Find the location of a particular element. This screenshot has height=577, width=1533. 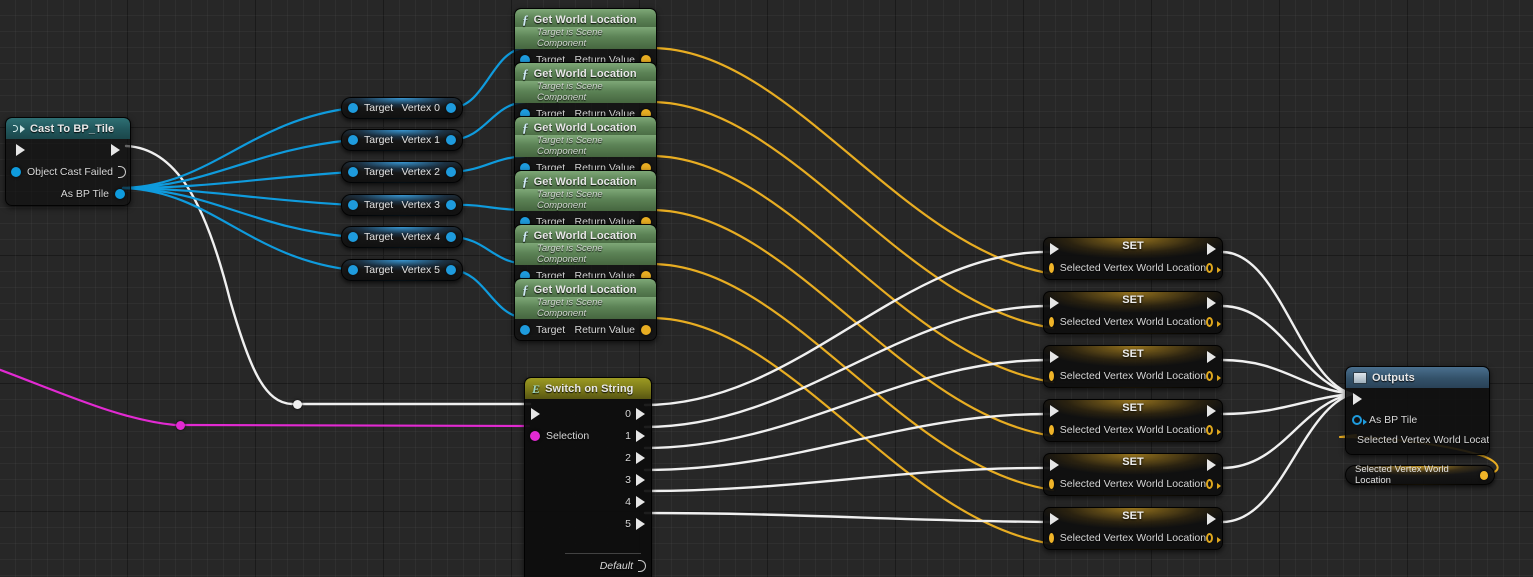

node-vertex-0: Target Vertex 0 is located at coordinates (402, 108).